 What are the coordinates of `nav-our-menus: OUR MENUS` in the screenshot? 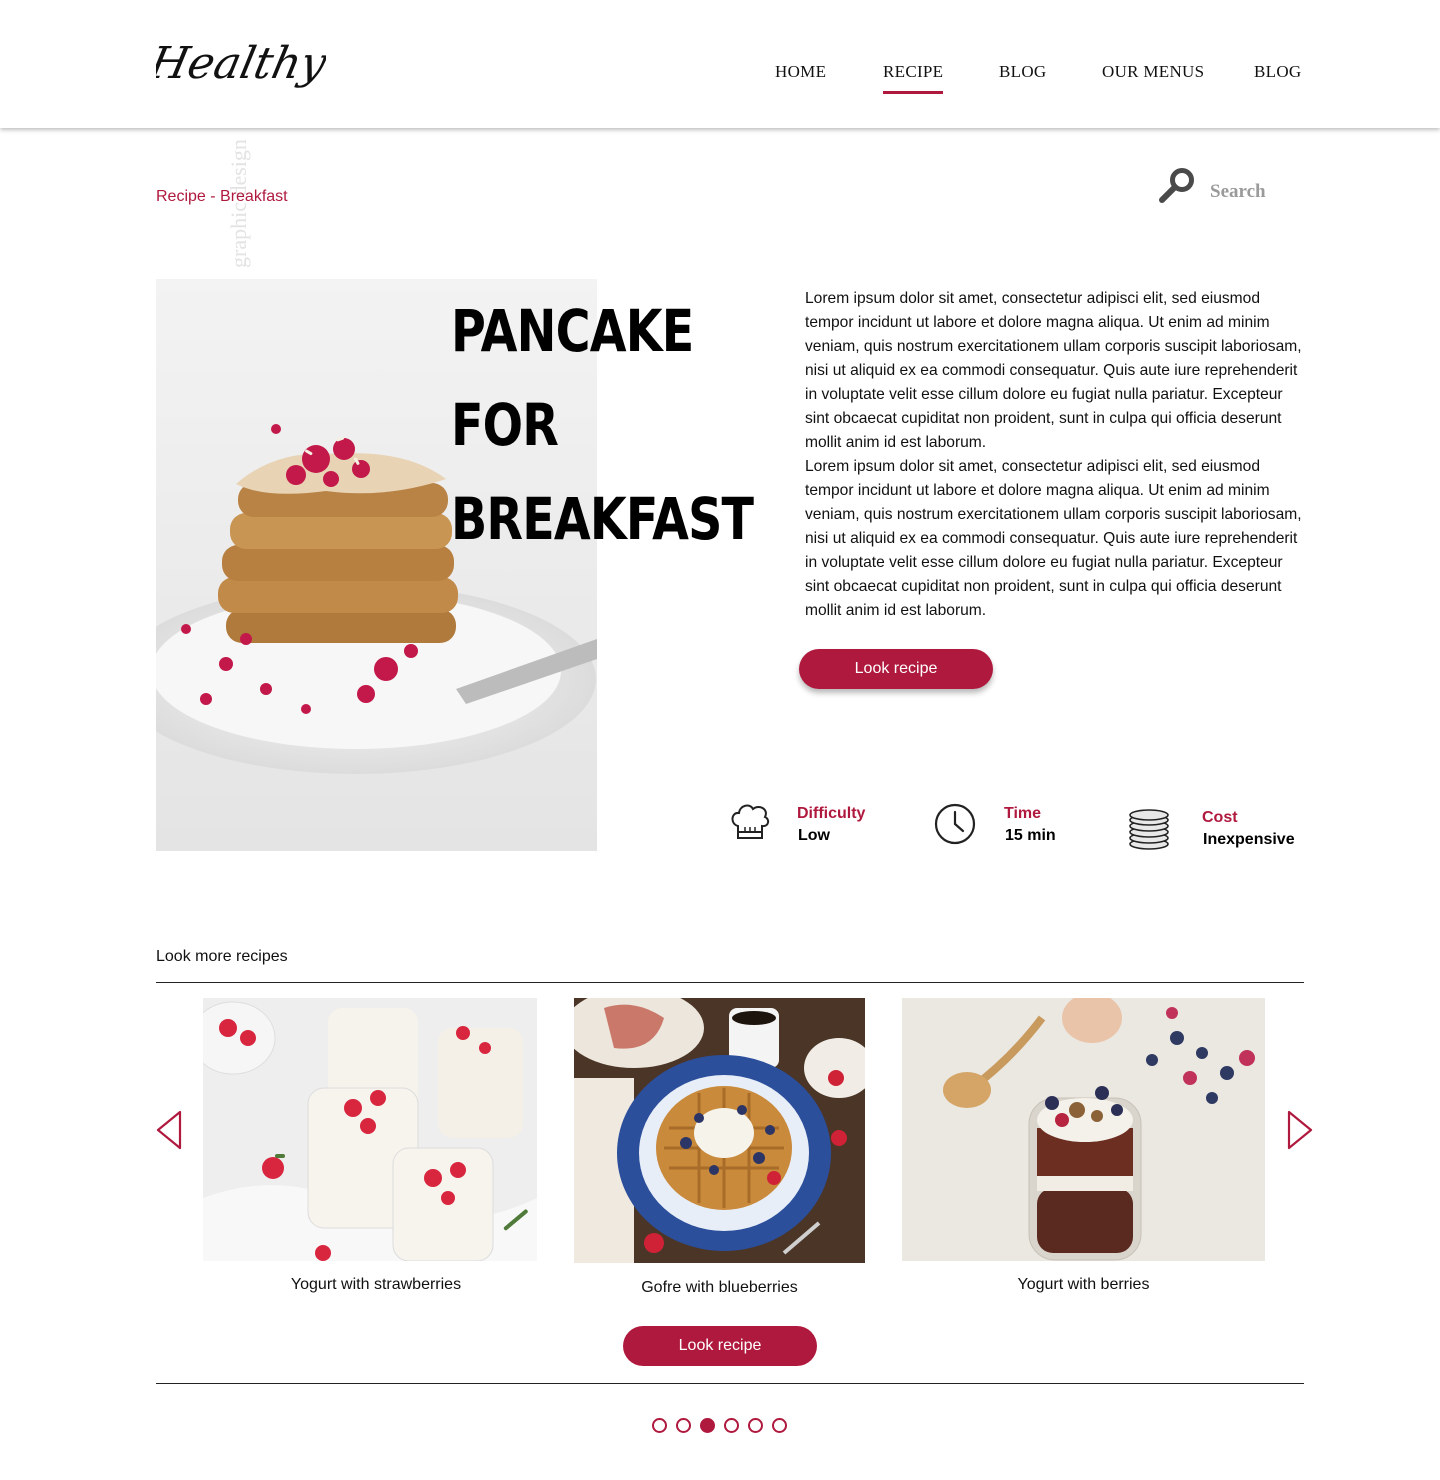 It's located at (1153, 72).